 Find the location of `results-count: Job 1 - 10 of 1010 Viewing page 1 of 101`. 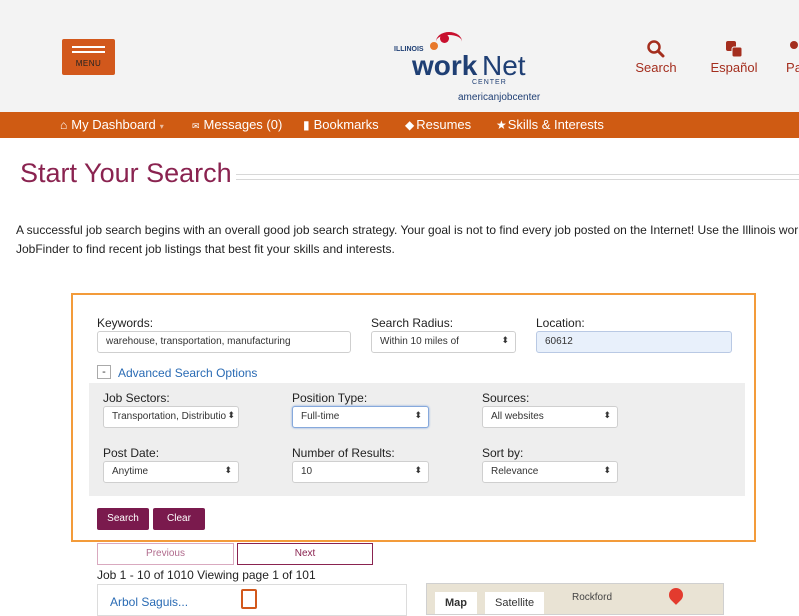

results-count: Job 1 - 10 of 1010 Viewing page 1 of 101 is located at coordinates (206, 575).